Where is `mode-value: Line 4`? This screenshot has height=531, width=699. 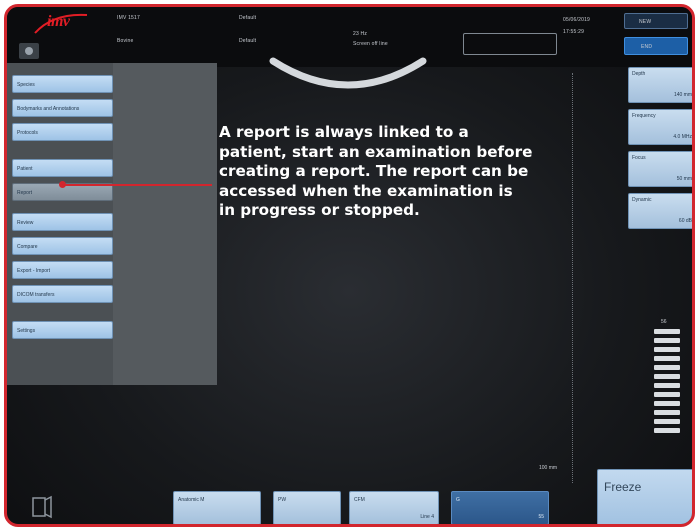 mode-value: Line 4 is located at coordinates (427, 517).